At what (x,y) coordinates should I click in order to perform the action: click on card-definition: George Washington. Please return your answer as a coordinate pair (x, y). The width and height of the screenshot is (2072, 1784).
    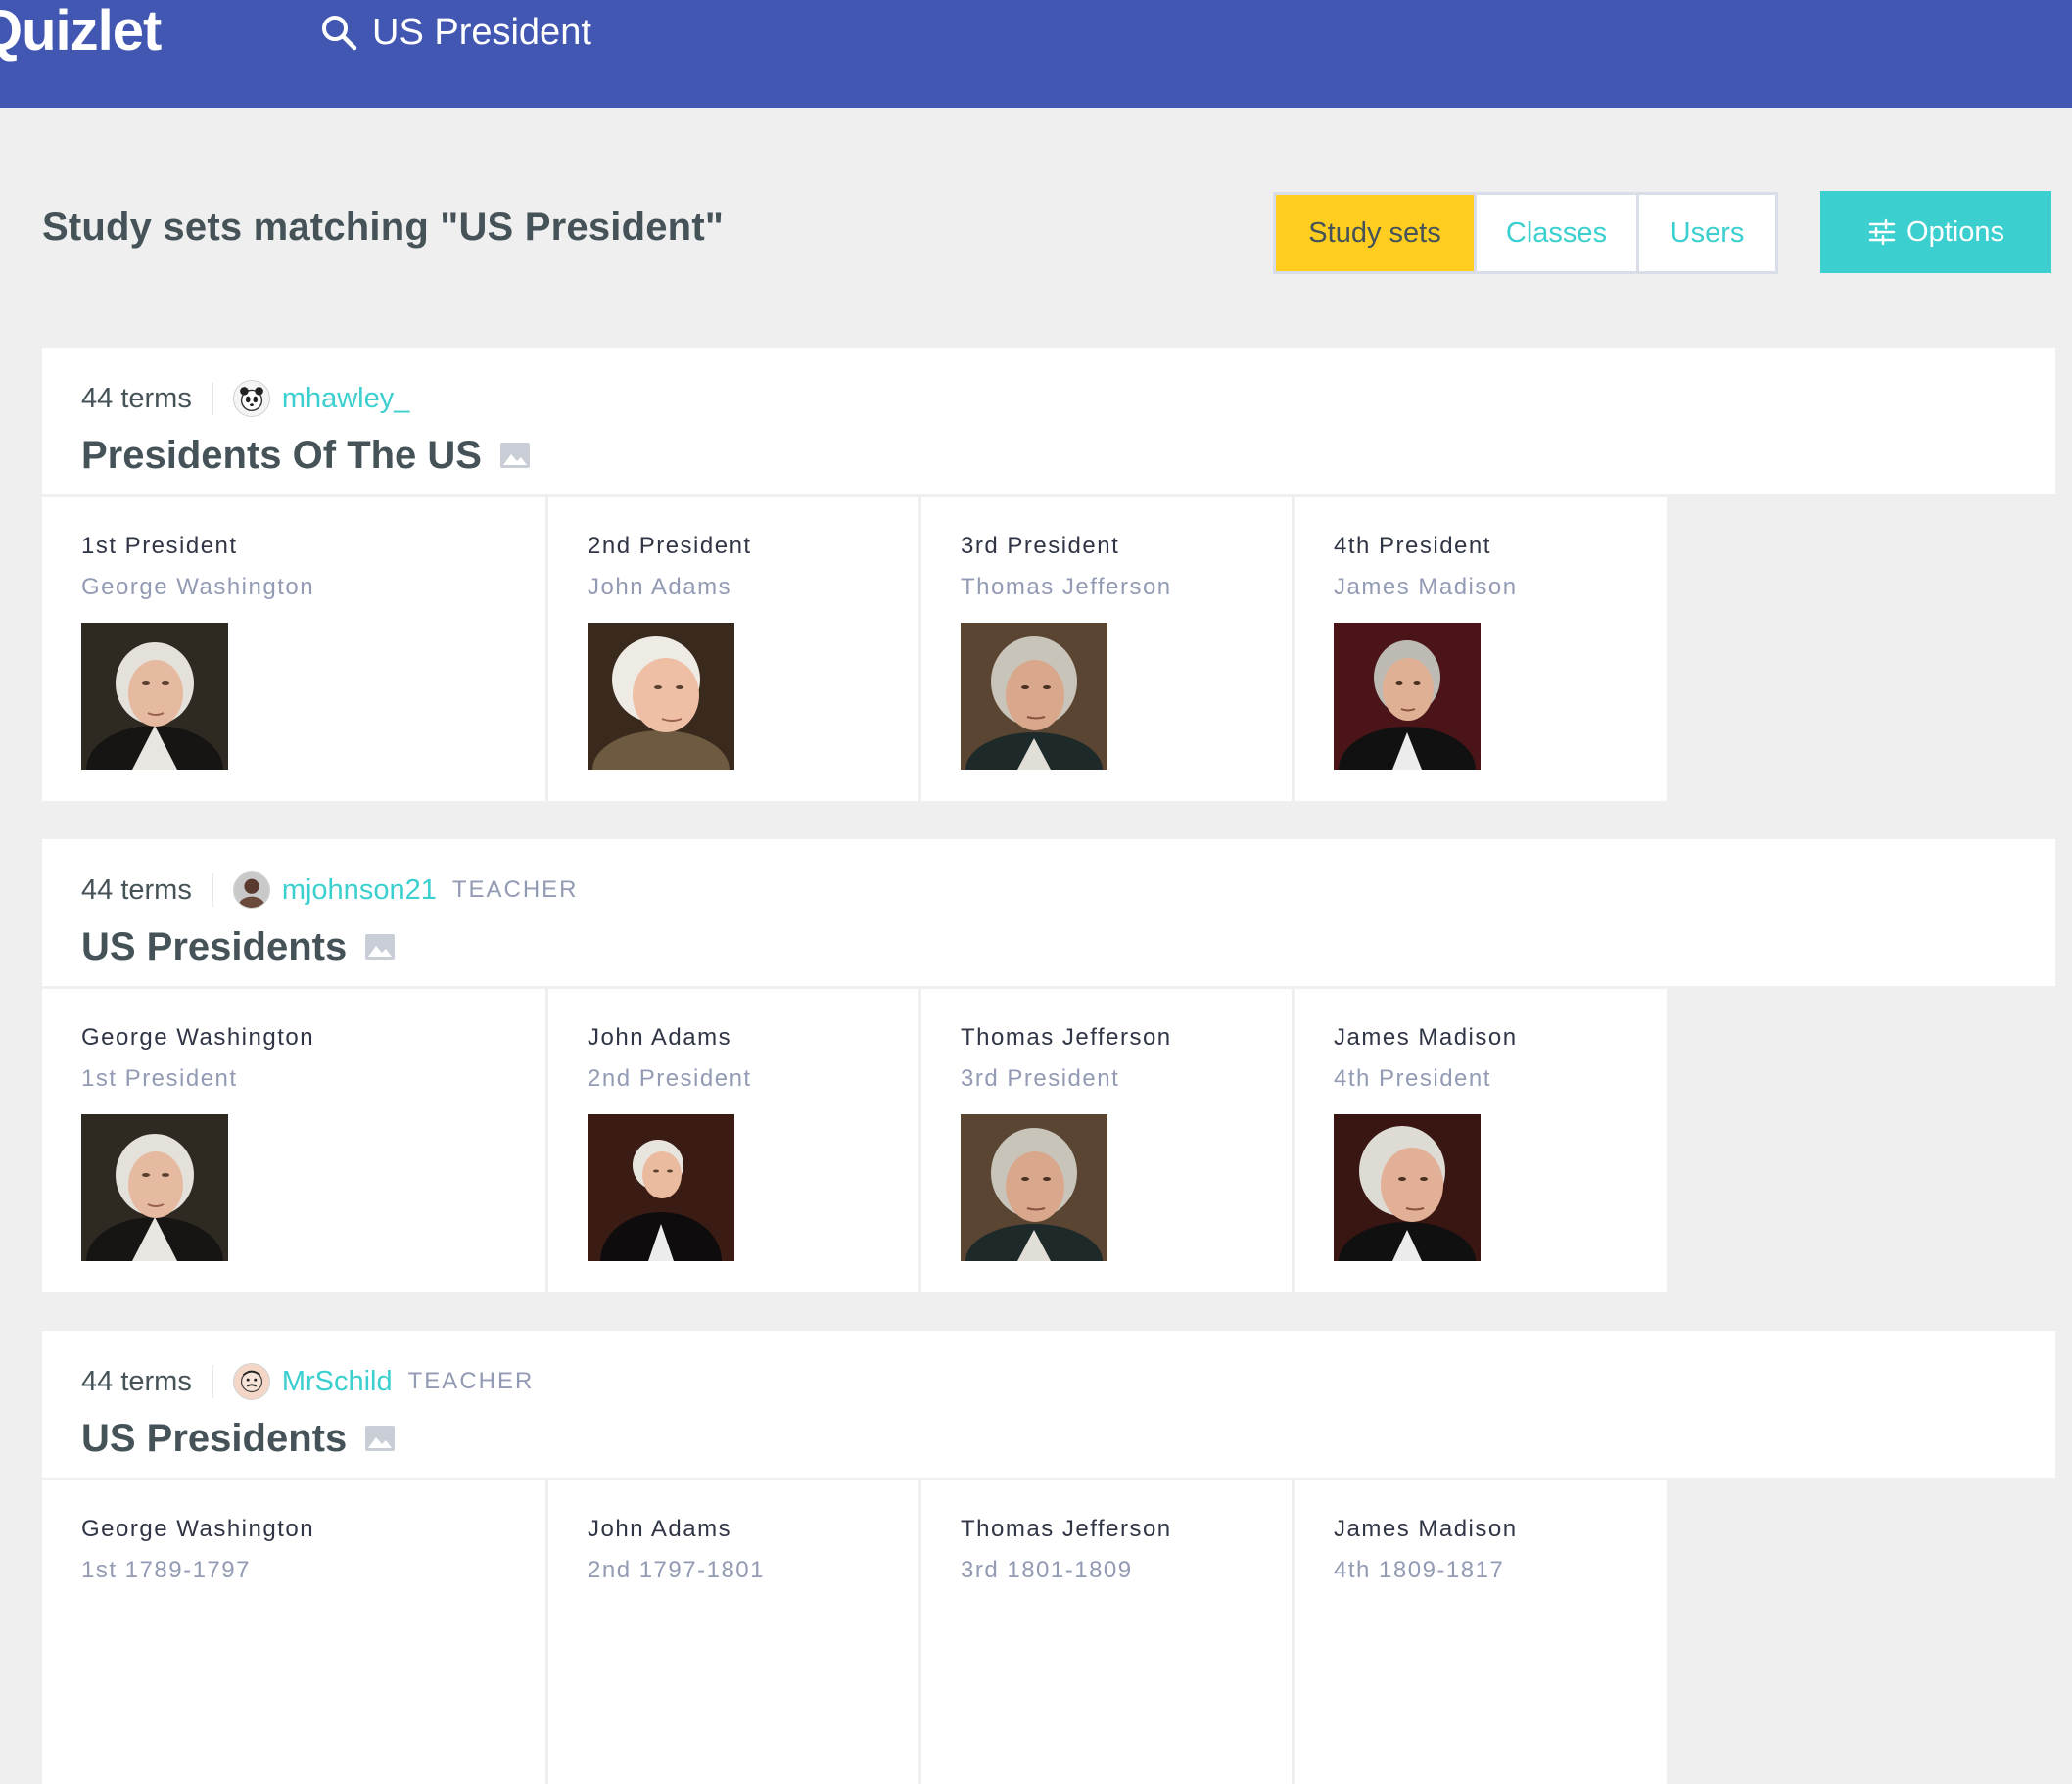
    Looking at the image, I should click on (198, 587).